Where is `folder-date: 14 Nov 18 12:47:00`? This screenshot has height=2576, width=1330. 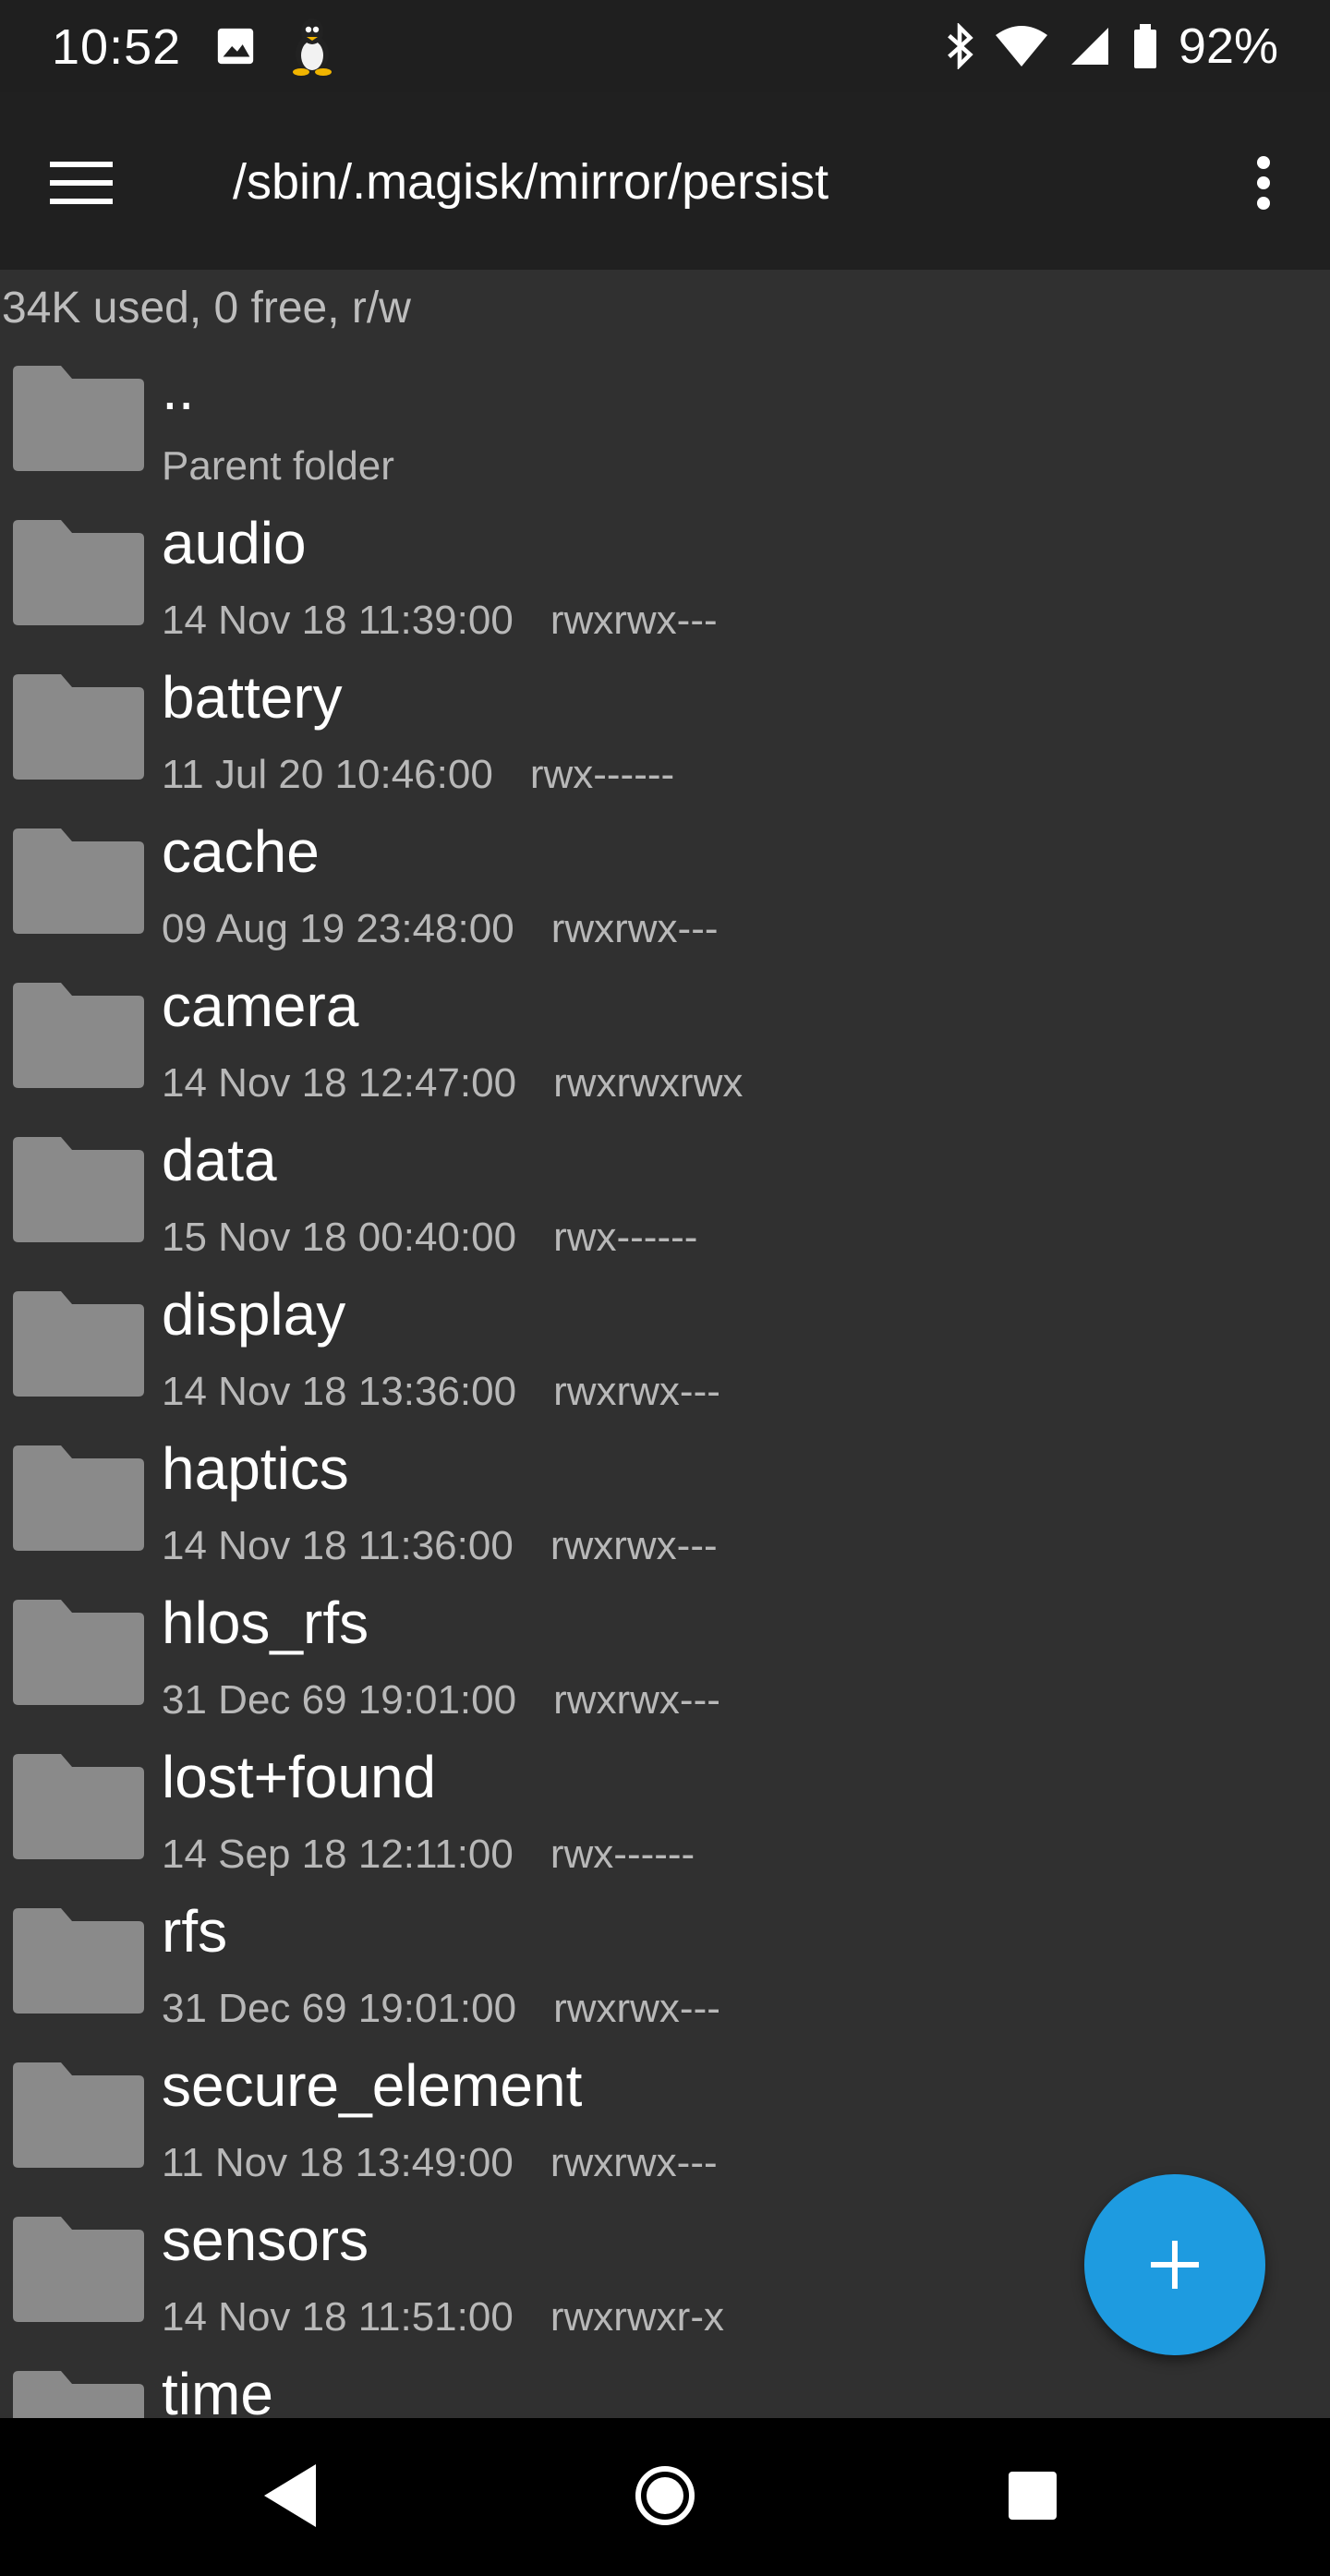
folder-date: 14 Nov 18 12:47:00 is located at coordinates (339, 1083).